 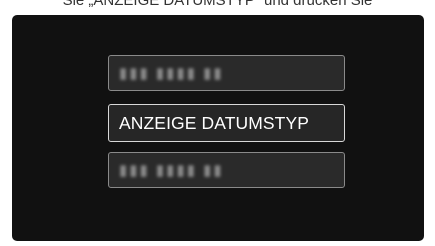 I want to click on menu-item-anzeige-datumstyp: ANZEIGE DATUMSTYP, so click(x=226, y=123).